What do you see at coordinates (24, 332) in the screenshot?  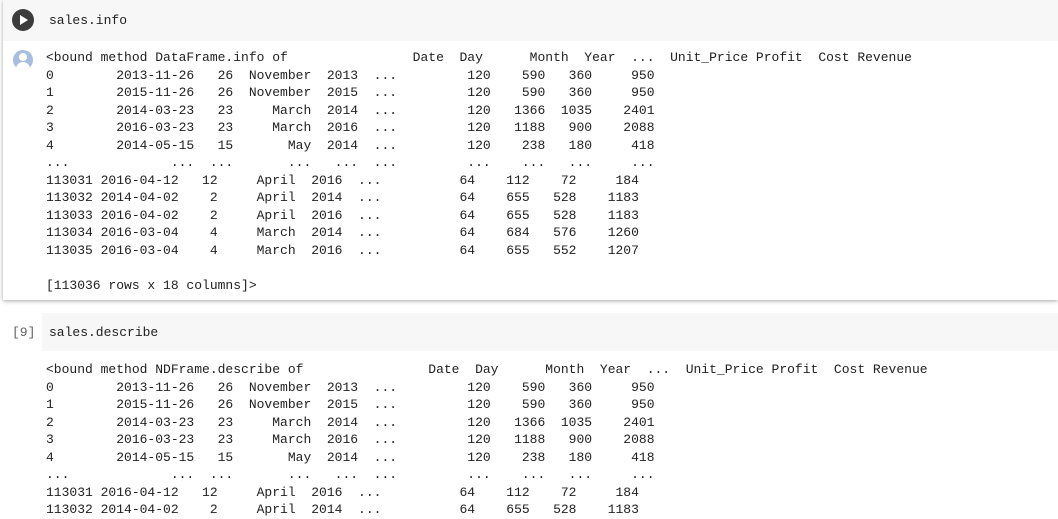 I see `execution-count: [9]` at bounding box center [24, 332].